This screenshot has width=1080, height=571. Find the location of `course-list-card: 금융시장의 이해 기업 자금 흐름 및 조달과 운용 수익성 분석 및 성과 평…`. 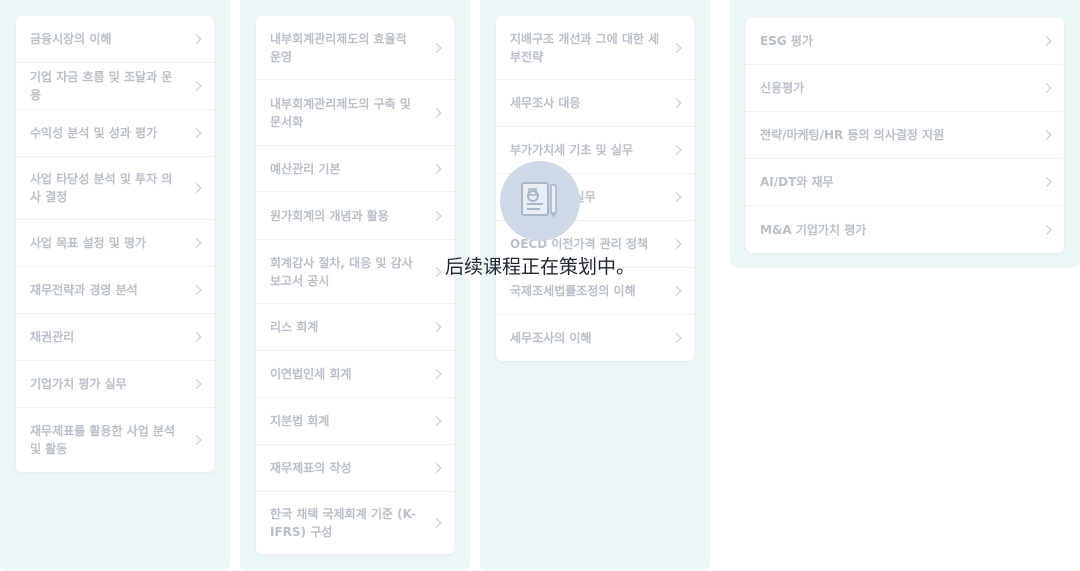

course-list-card: 금융시장의 이해 기업 자금 흐름 및 조달과 운용 수익성 분석 및 성과 평… is located at coordinates (115, 244).